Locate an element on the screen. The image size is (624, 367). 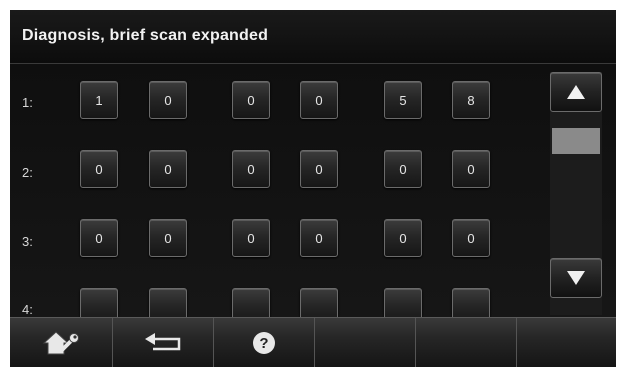
house-wrench-icon is located at coordinates (60, 343).